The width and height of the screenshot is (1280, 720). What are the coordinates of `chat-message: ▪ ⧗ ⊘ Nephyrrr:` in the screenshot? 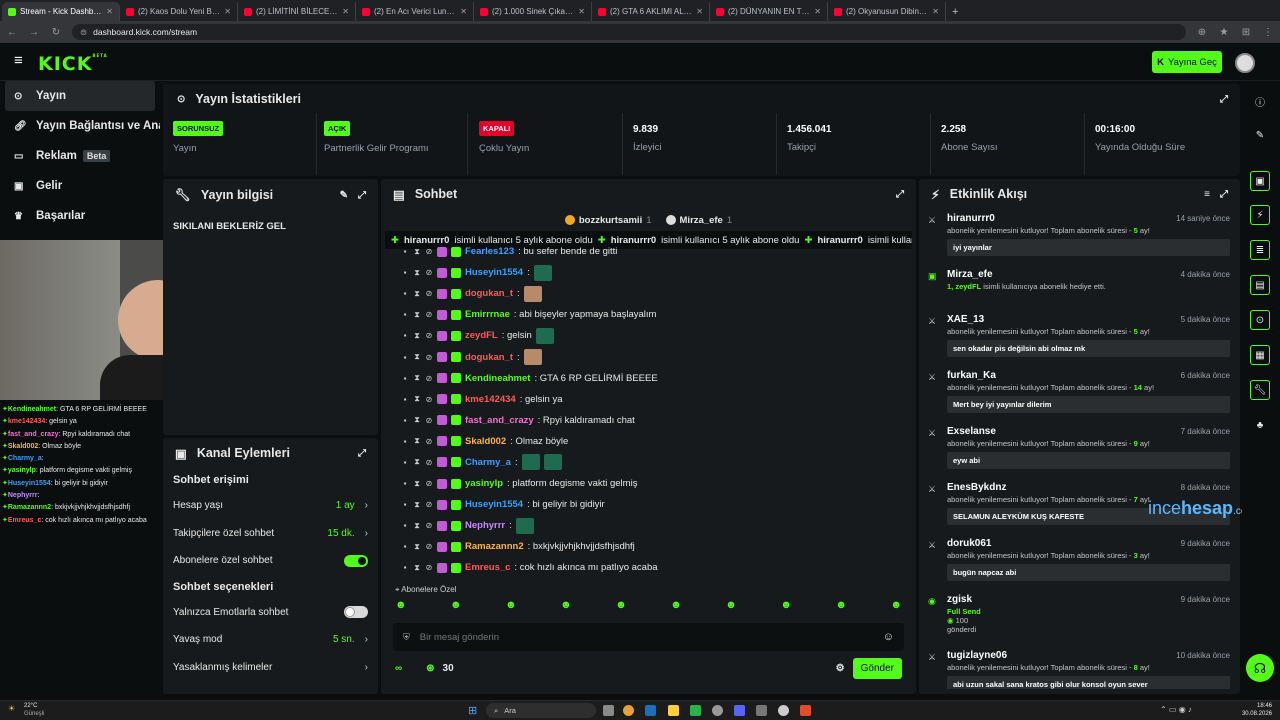 It's located at (648, 525).